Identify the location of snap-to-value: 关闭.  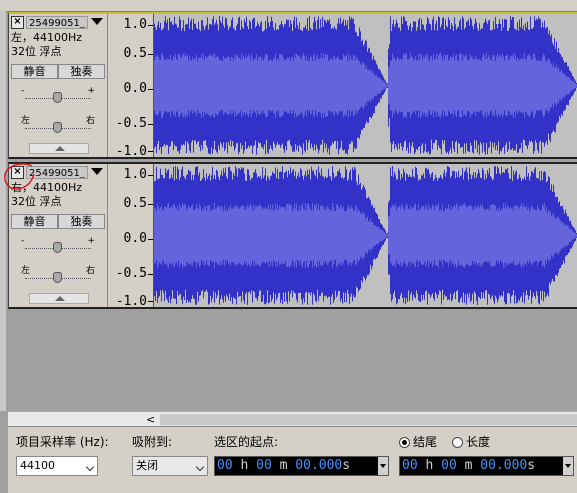
(147, 465).